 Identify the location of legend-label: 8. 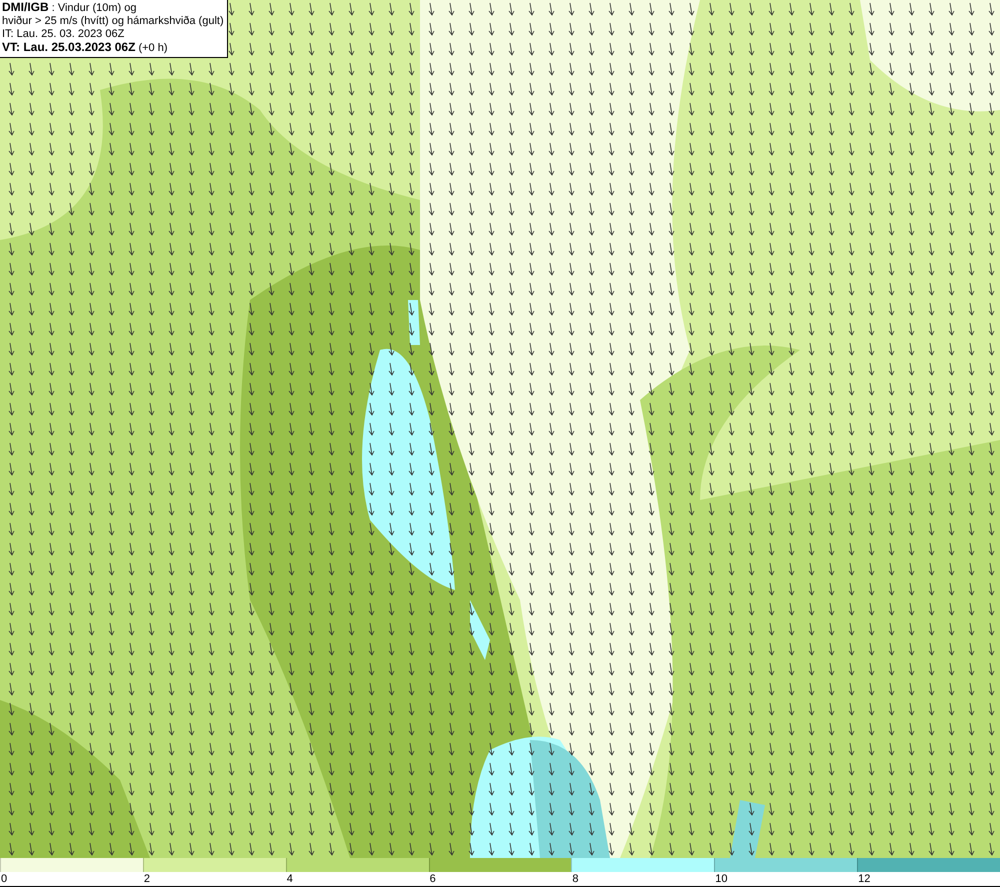
(575, 879).